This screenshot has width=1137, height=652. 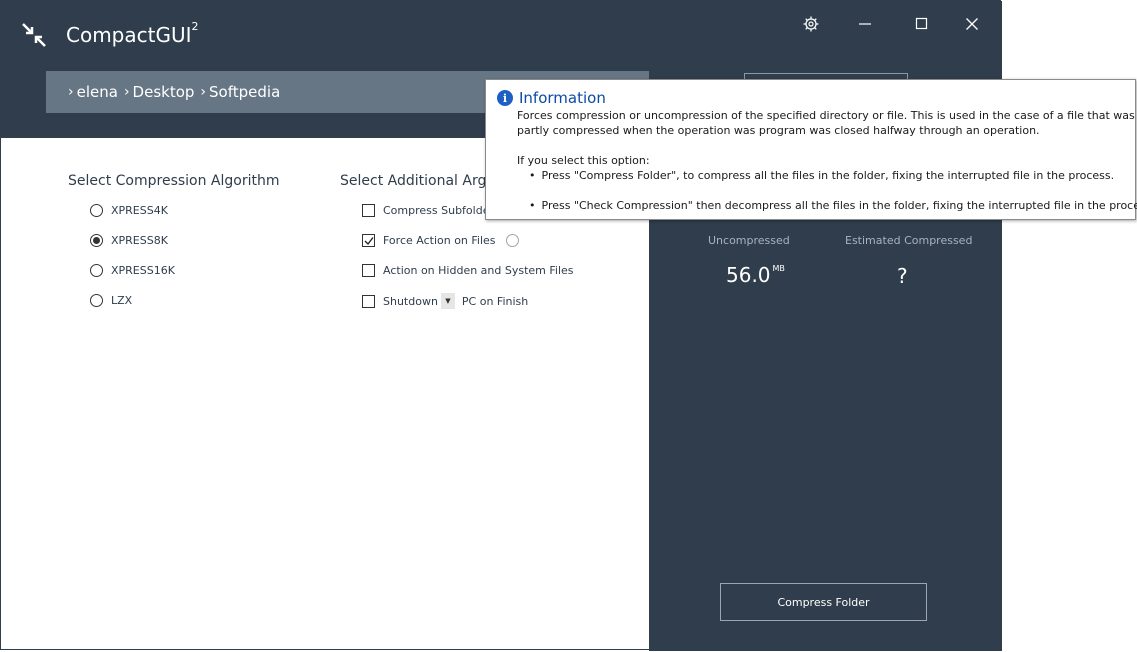 I want to click on info-hint-icon, so click(x=512, y=240).